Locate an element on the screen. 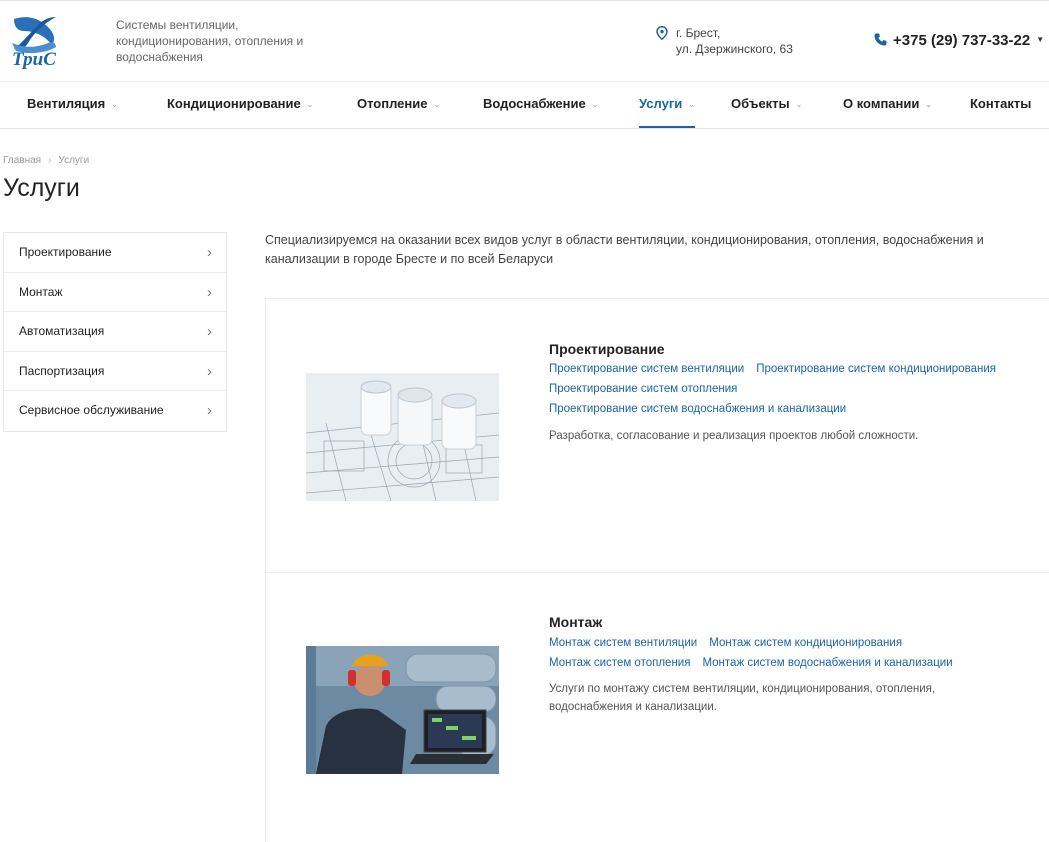 This screenshot has height=842, width=1049. breadcrumb-current: Услуги is located at coordinates (74, 160).